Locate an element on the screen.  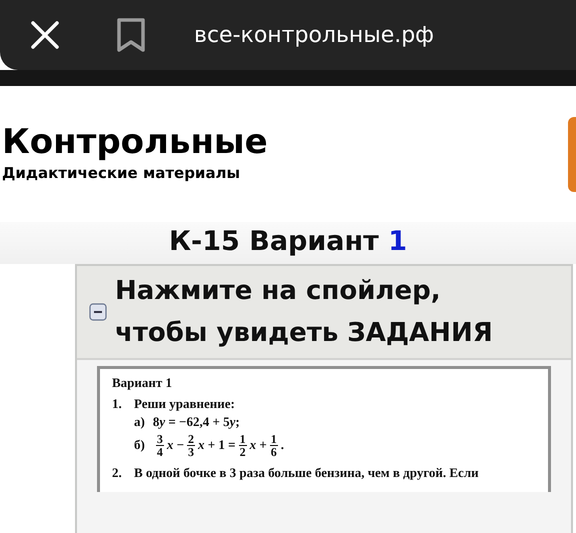
bookmark-icon is located at coordinates (131, 35).